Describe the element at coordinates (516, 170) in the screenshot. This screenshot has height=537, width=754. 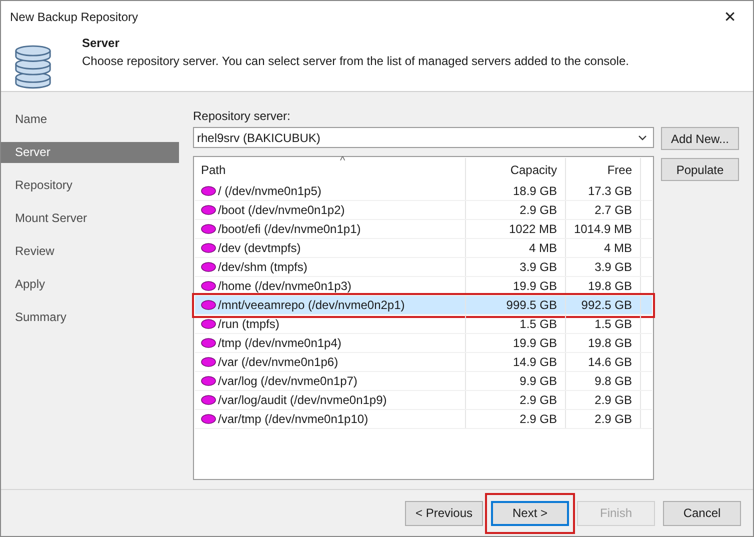
I see `column-header: Capacity` at that location.